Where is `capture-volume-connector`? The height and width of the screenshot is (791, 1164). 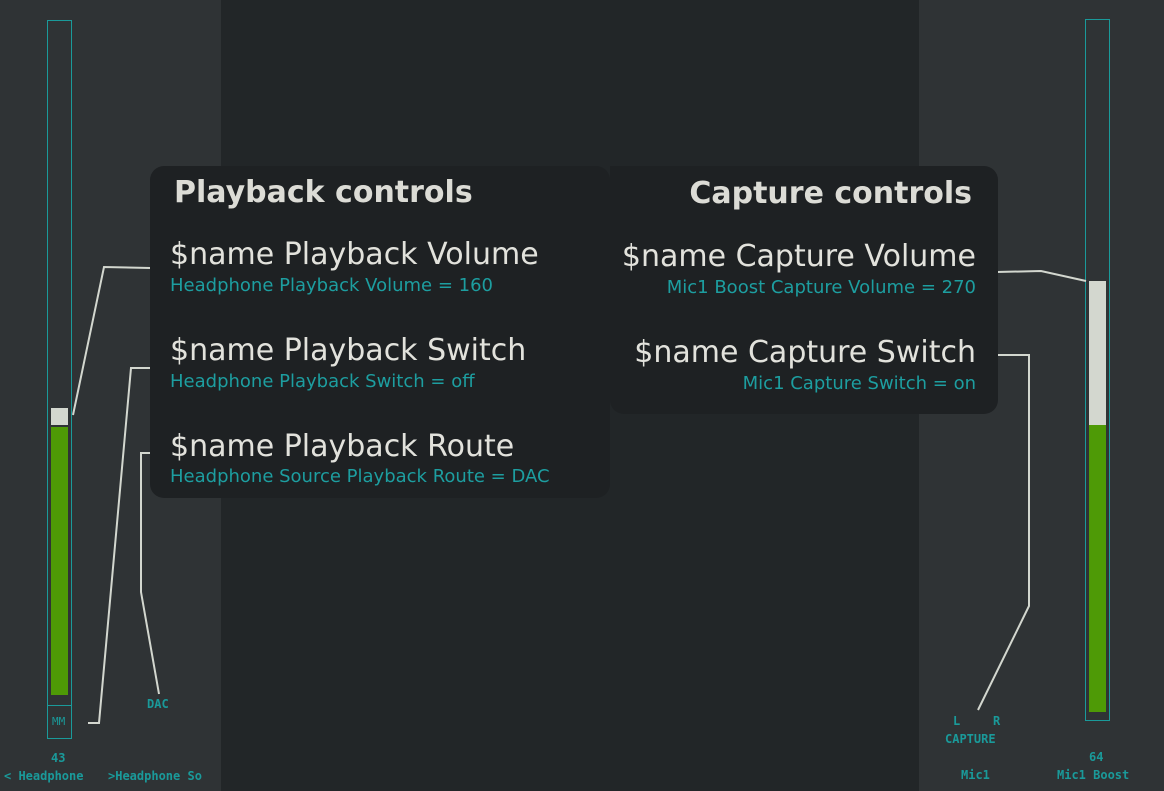 capture-volume-connector is located at coordinates (1041, 275).